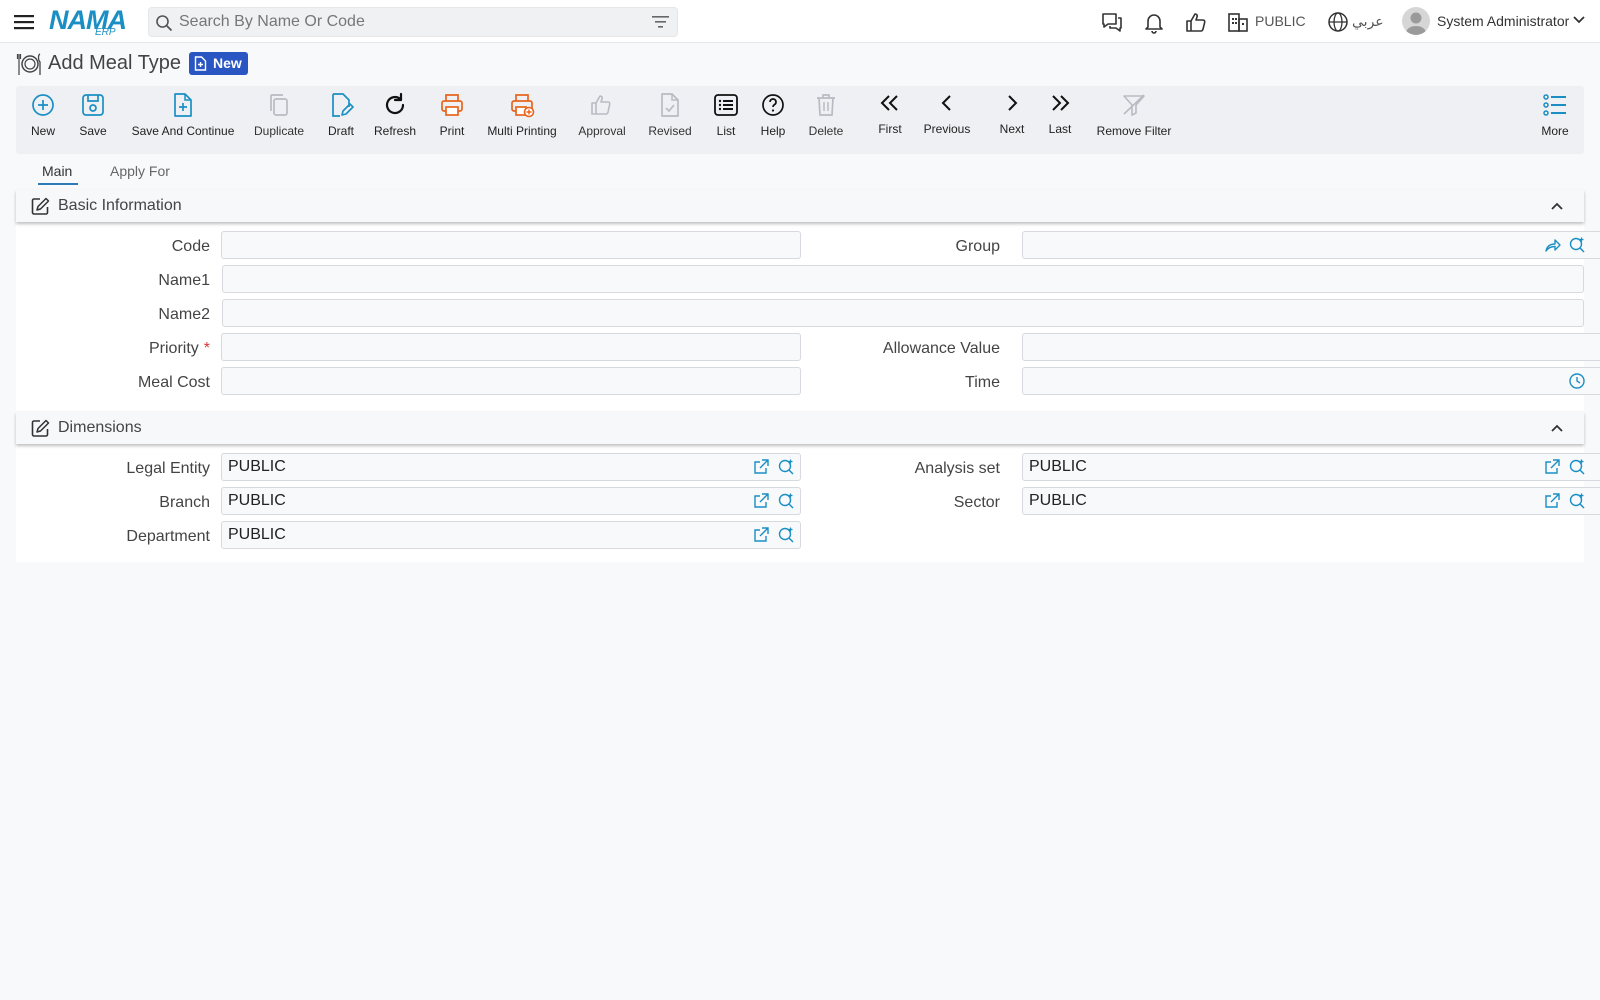 Image resolution: width=1600 pixels, height=1000 pixels. I want to click on last-label: Last, so click(1060, 129).